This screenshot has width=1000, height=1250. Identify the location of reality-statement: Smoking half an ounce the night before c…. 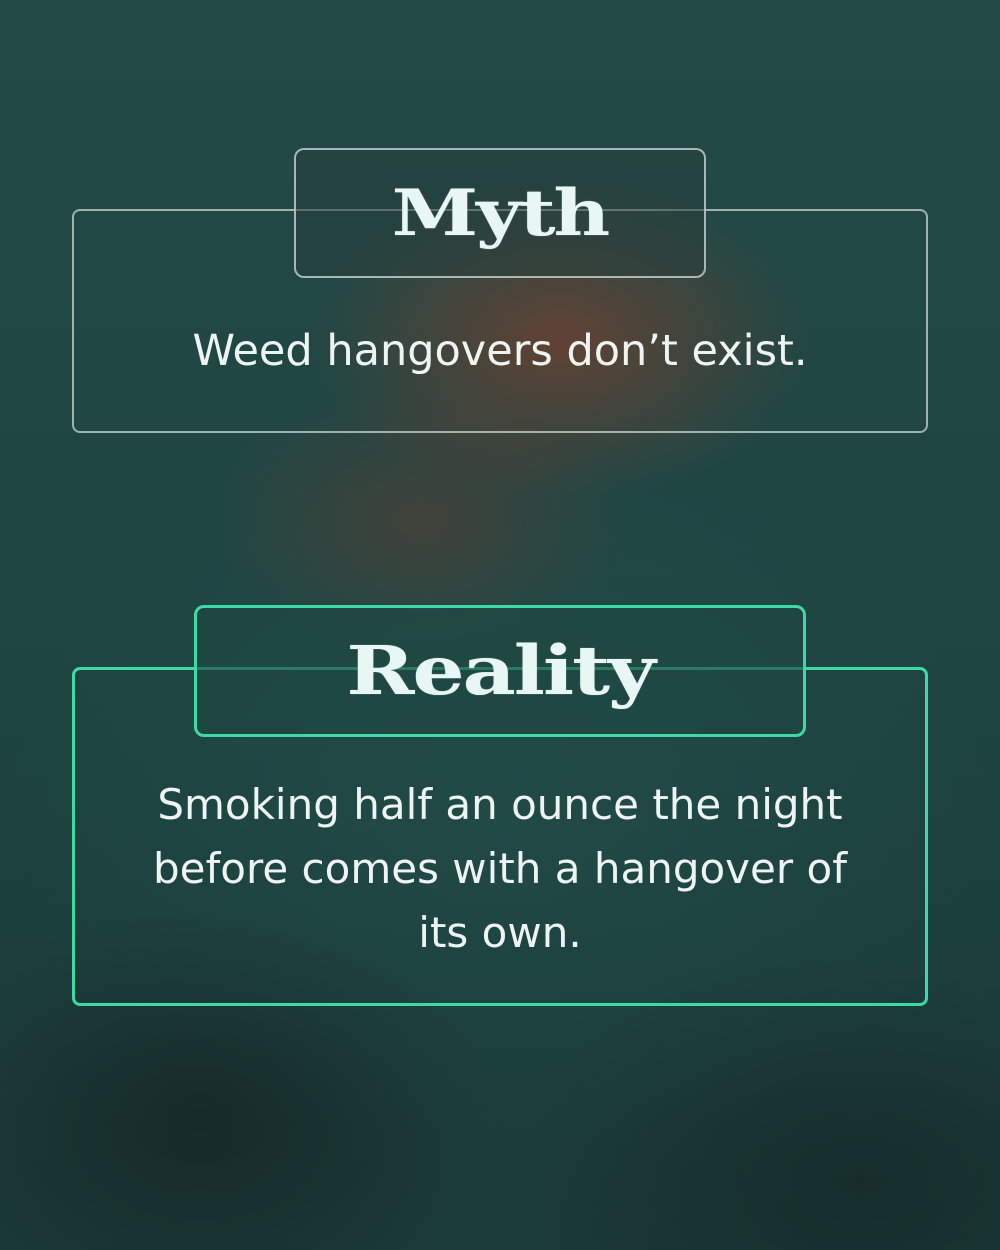
(500, 868).